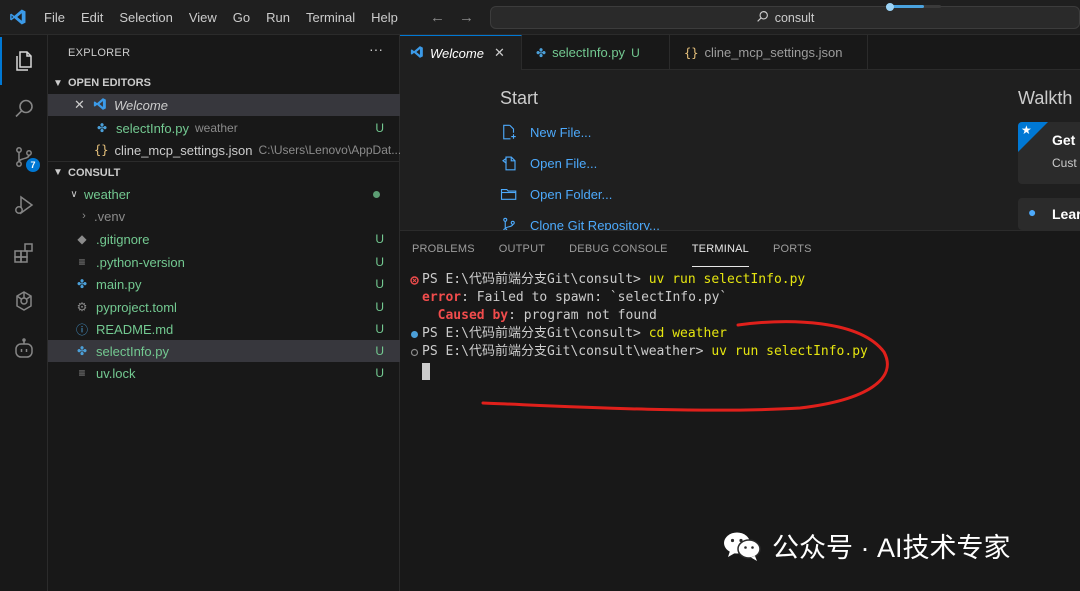  I want to click on run-debug-icon, so click(24, 205).